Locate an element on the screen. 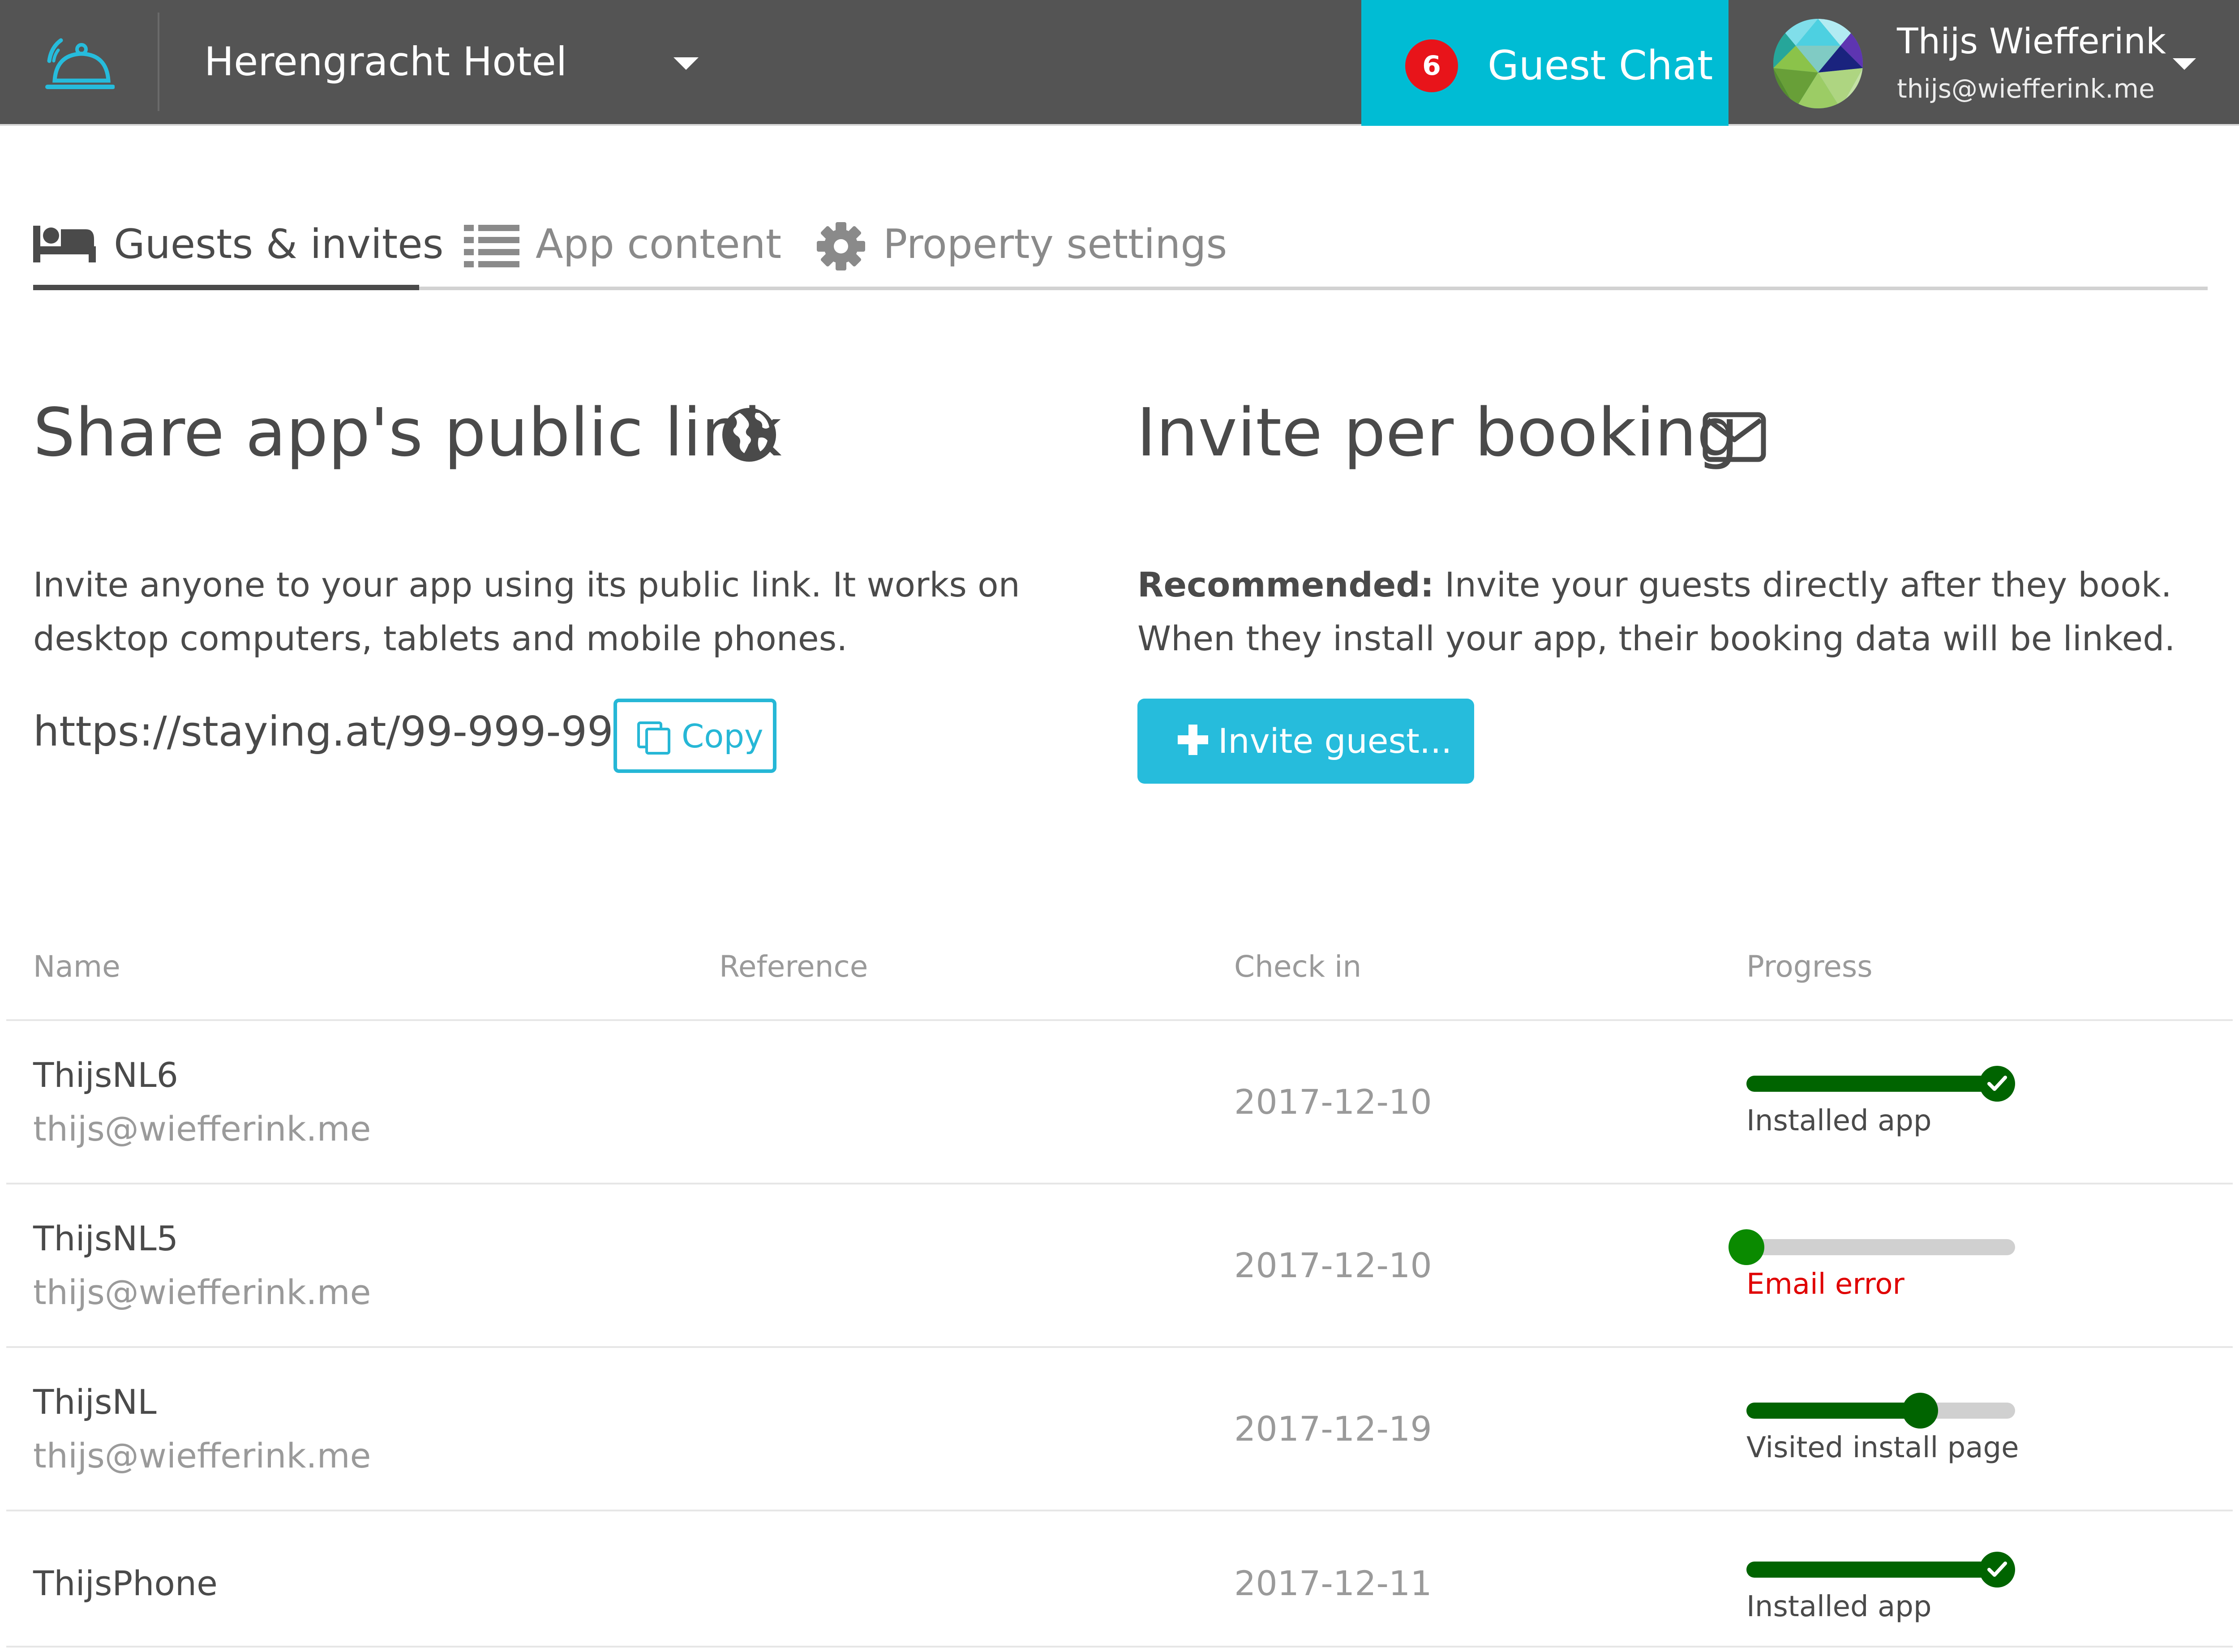  plus-icon is located at coordinates (1193, 740).